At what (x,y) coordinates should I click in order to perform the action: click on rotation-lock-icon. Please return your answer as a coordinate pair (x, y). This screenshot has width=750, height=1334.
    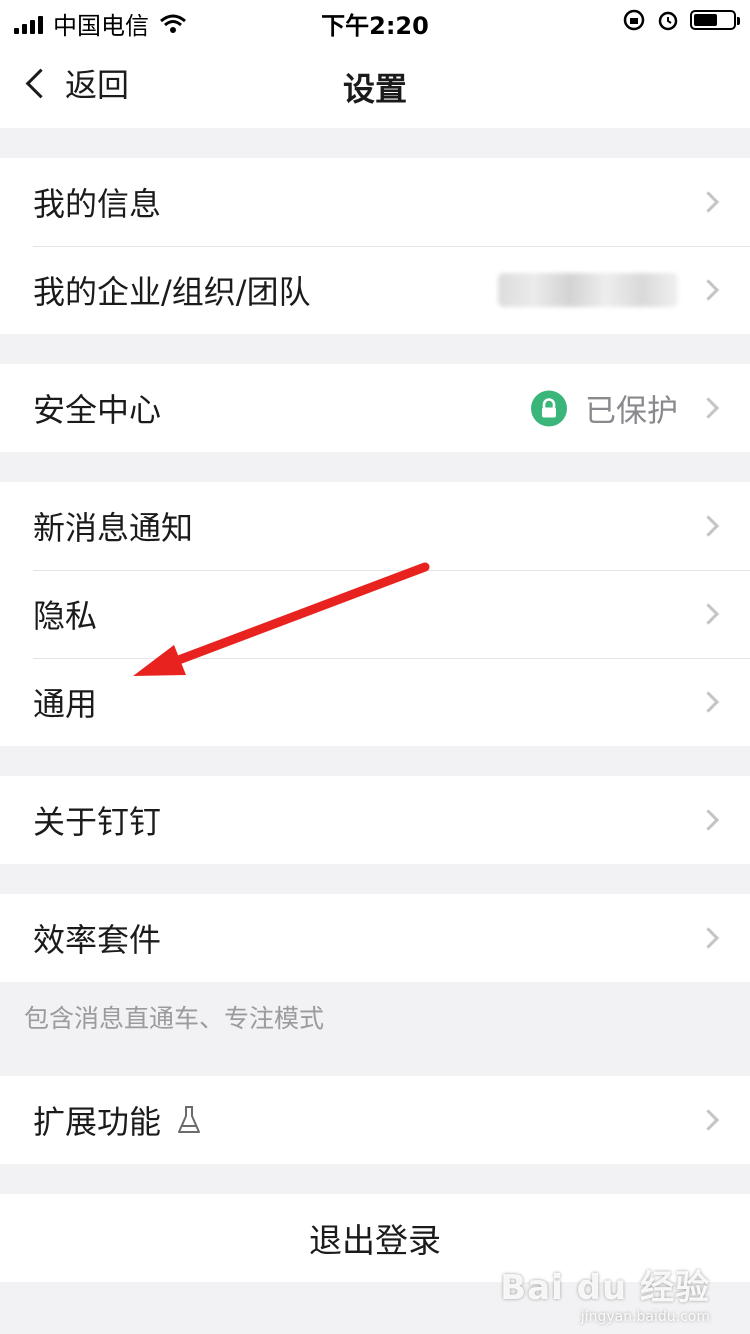
    Looking at the image, I should click on (634, 20).